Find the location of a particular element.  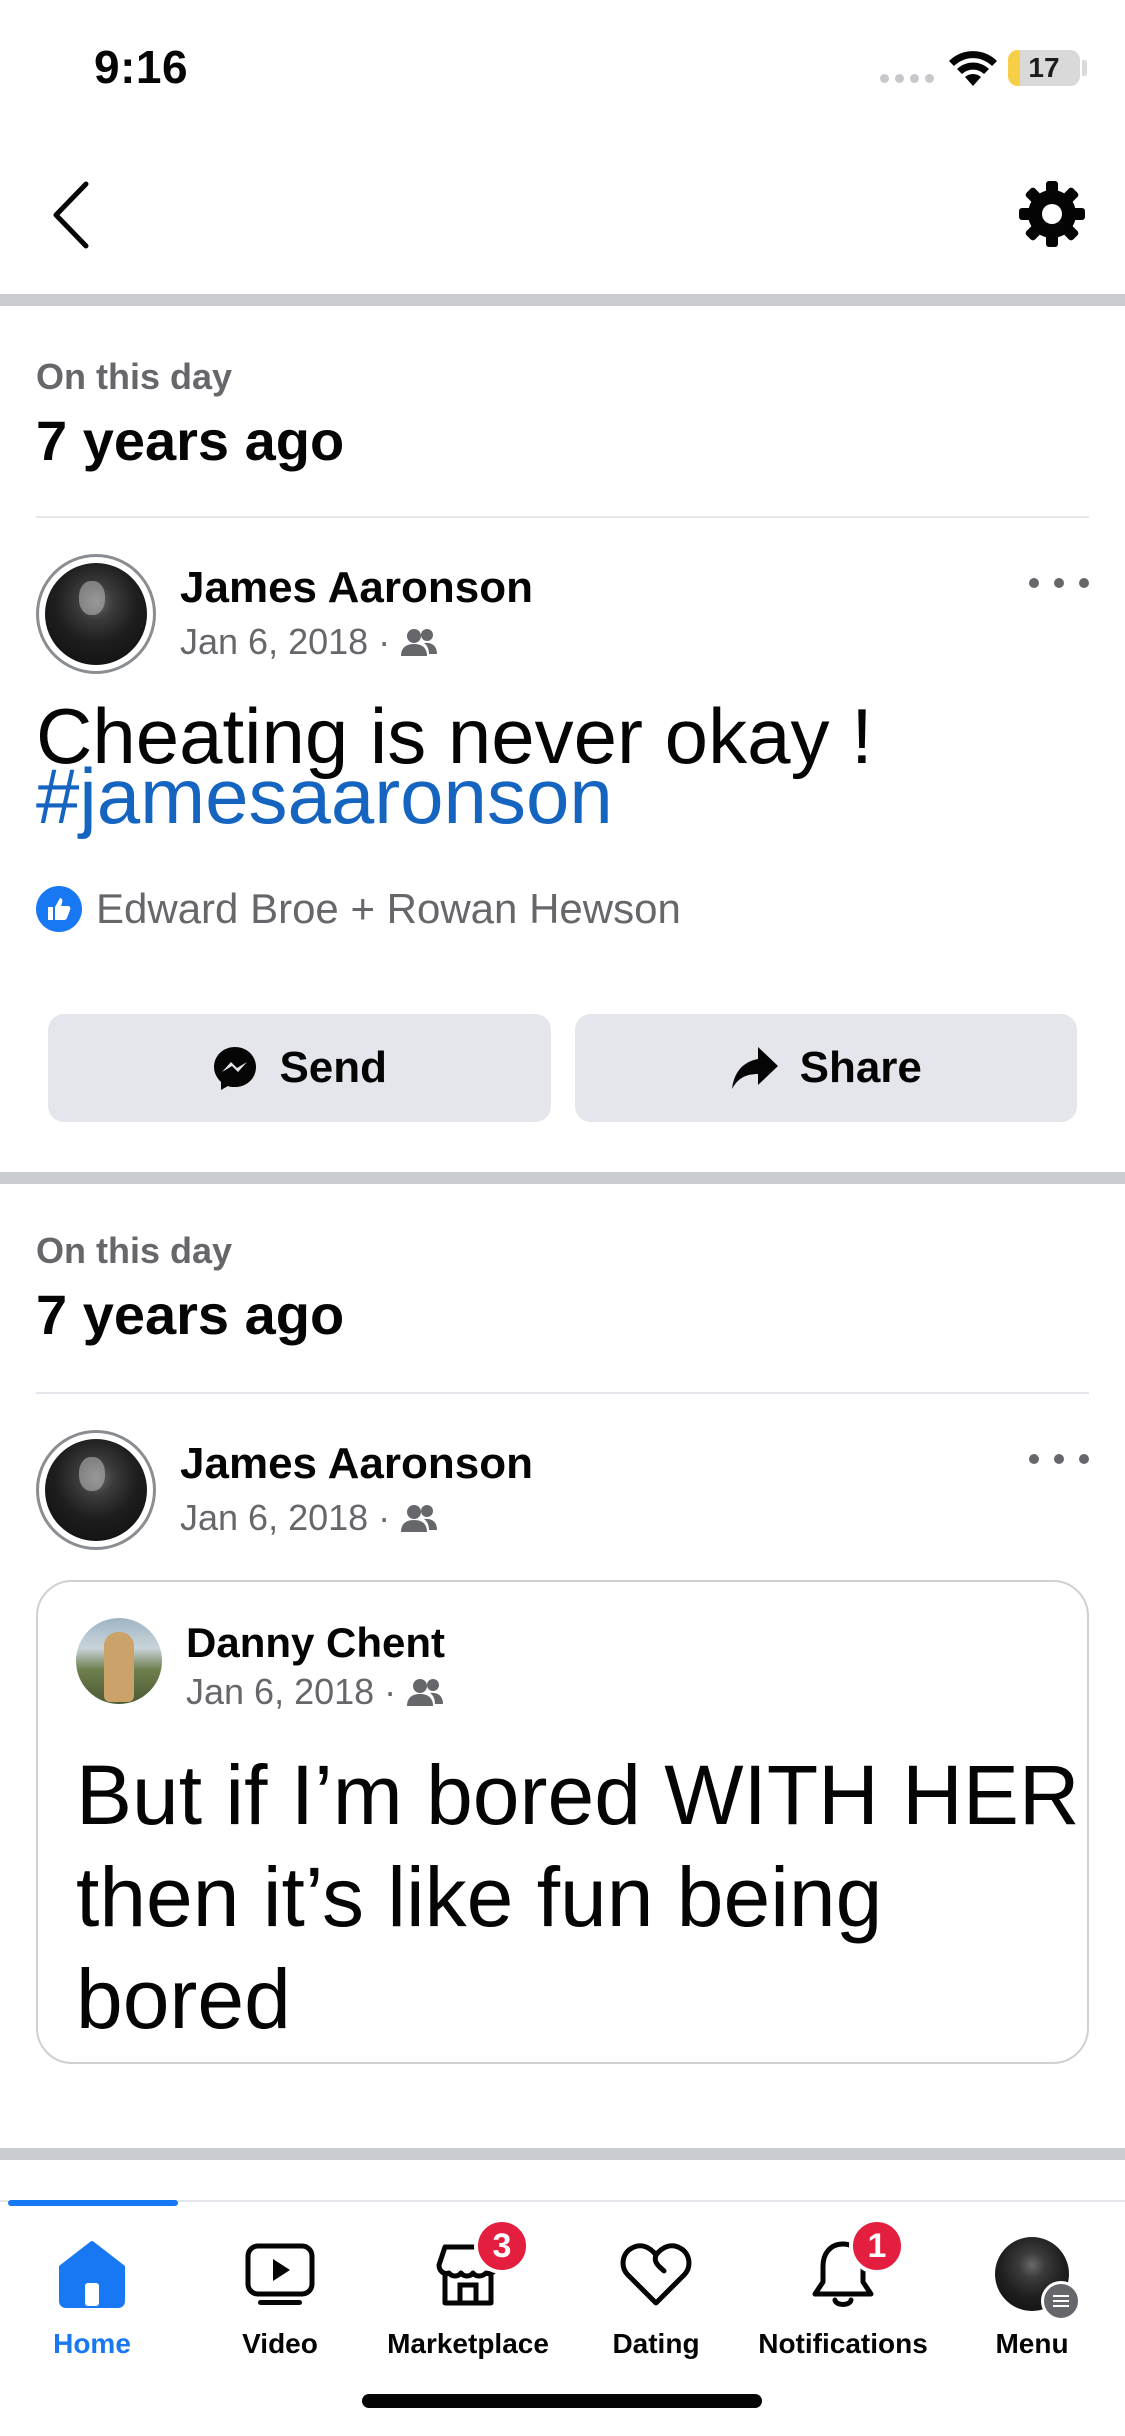

menu-lines-icon is located at coordinates (1061, 2301).